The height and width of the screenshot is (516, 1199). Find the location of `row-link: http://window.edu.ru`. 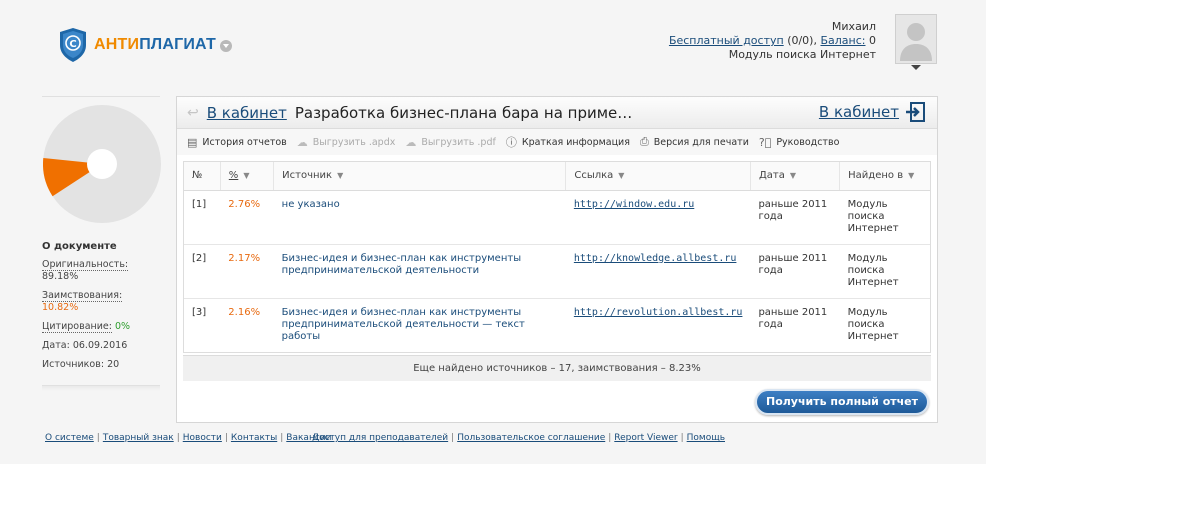

row-link: http://window.edu.ru is located at coordinates (658, 217).